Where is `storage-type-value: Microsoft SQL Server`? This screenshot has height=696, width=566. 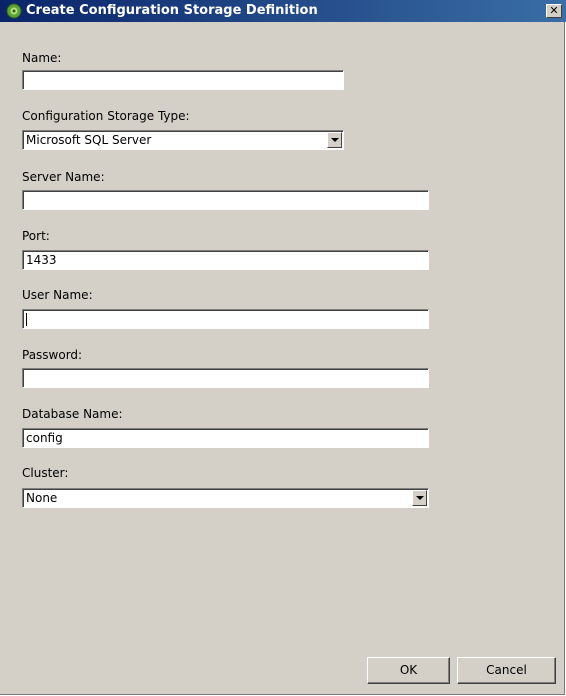 storage-type-value: Microsoft SQL Server is located at coordinates (89, 140).